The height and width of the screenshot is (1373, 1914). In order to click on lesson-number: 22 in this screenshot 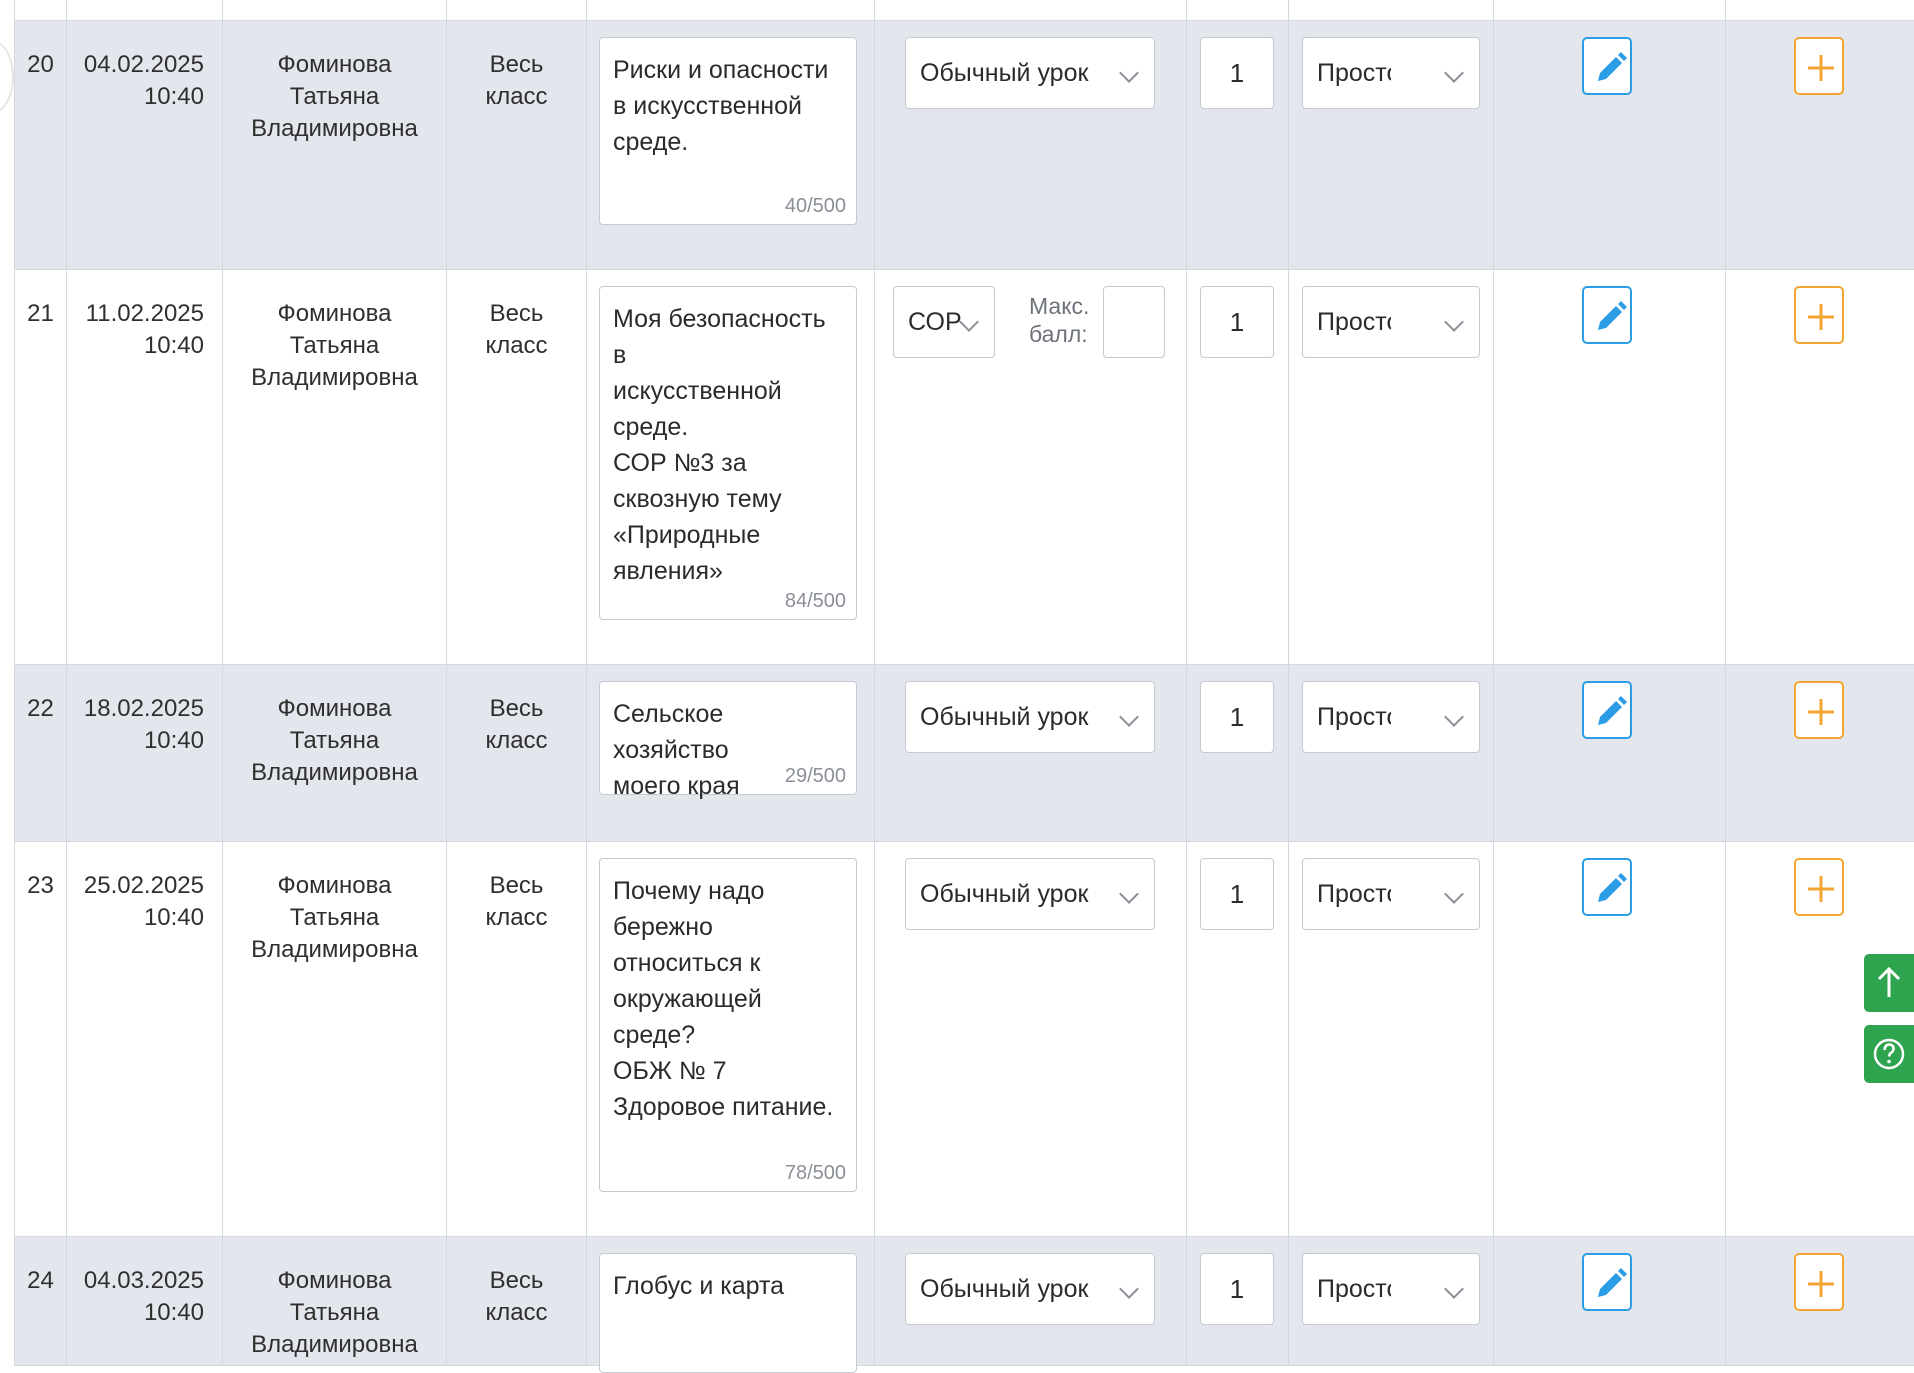, I will do `click(41, 753)`.